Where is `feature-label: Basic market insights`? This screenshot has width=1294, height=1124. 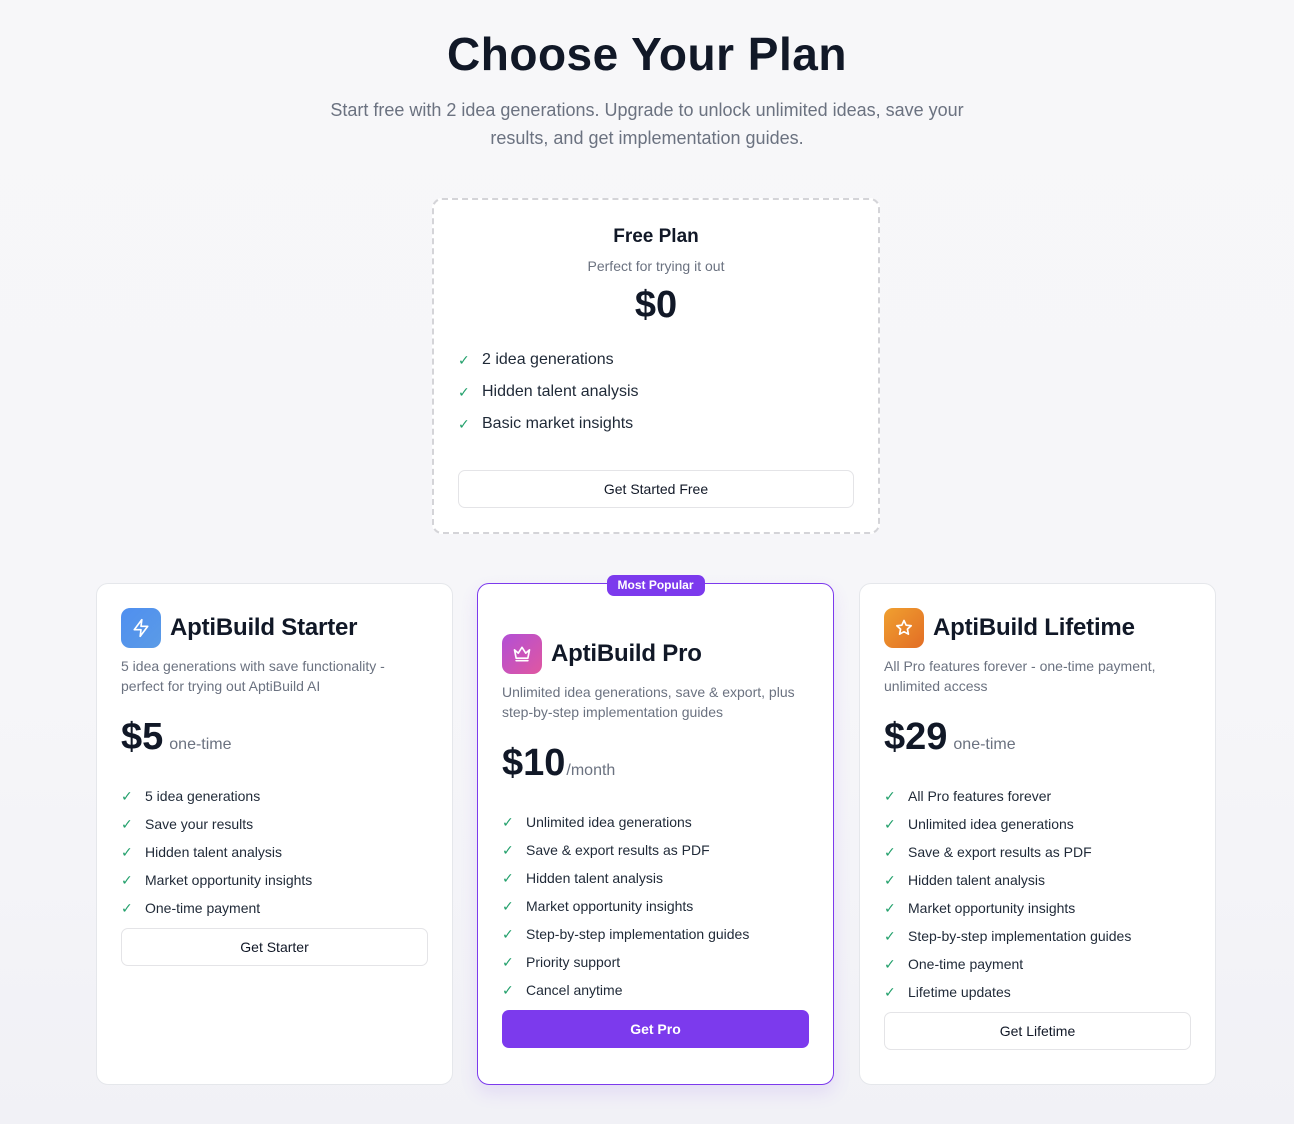
feature-label: Basic market insights is located at coordinates (558, 423).